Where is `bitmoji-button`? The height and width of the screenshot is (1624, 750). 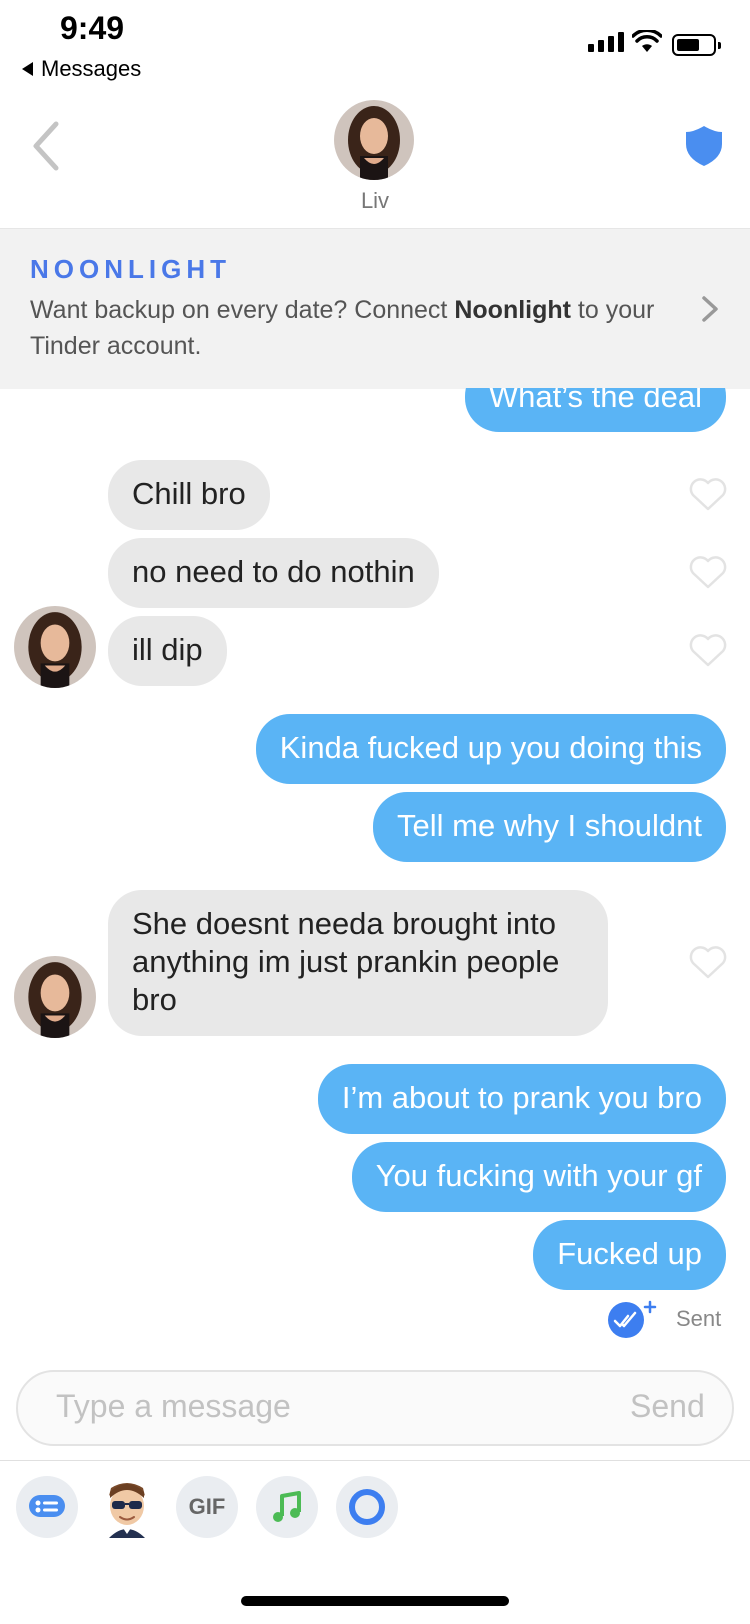
bitmoji-button is located at coordinates (127, 1507).